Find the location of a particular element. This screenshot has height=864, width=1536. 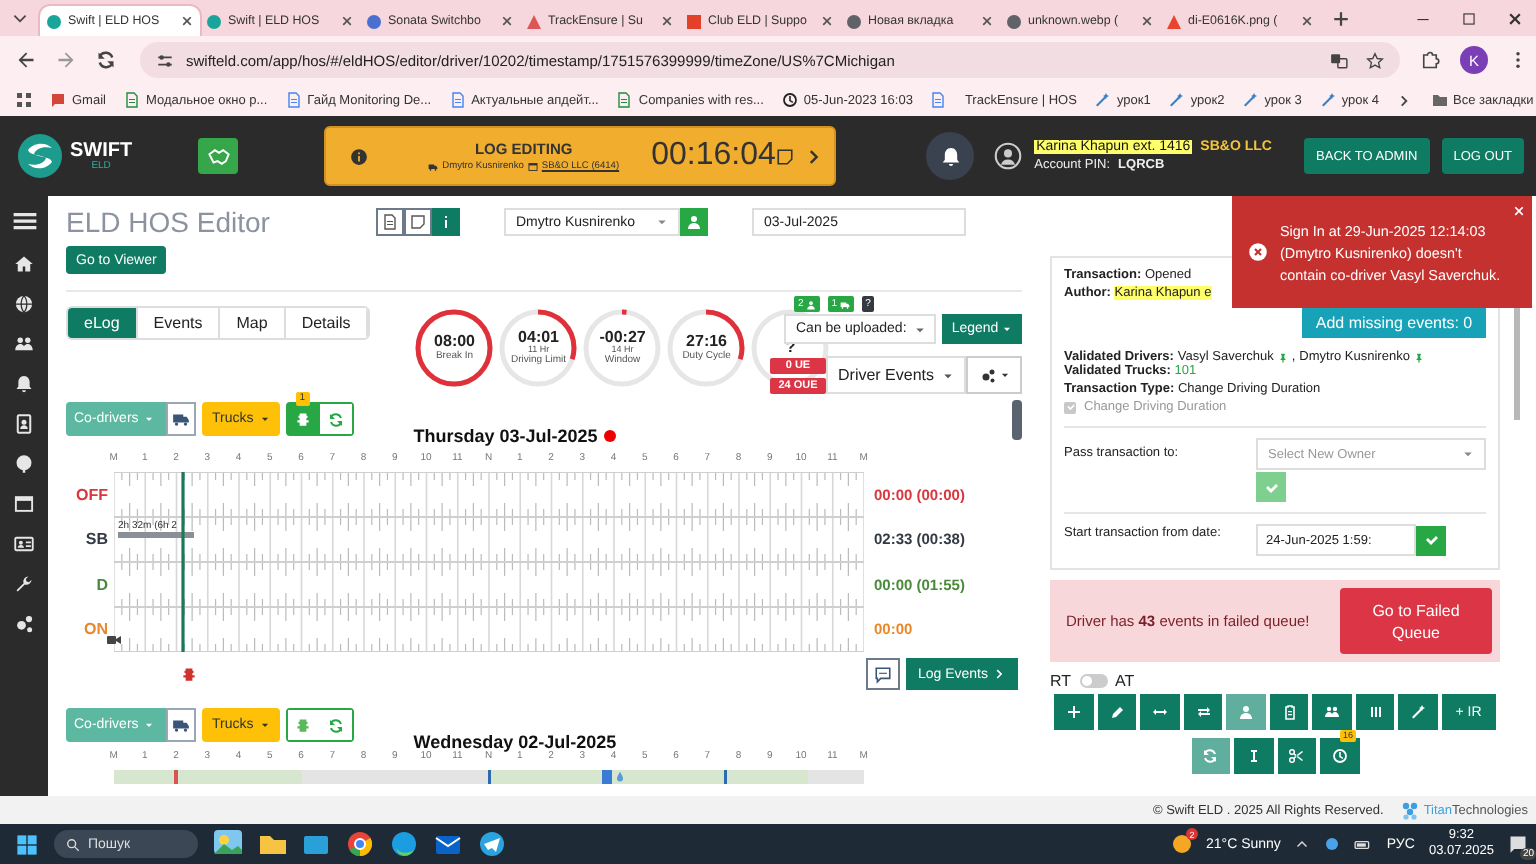

gauge-value: 27:16 is located at coordinates (707, 342).